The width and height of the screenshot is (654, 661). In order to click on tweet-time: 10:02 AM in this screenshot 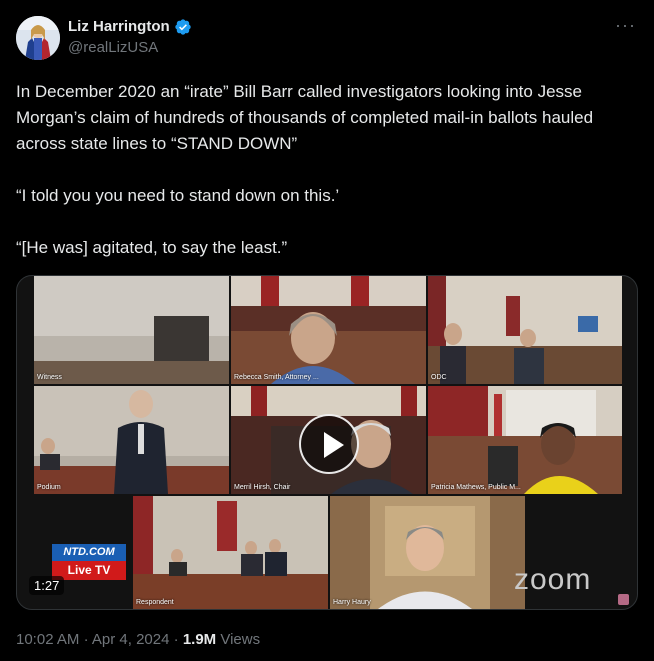, I will do `click(47, 639)`.